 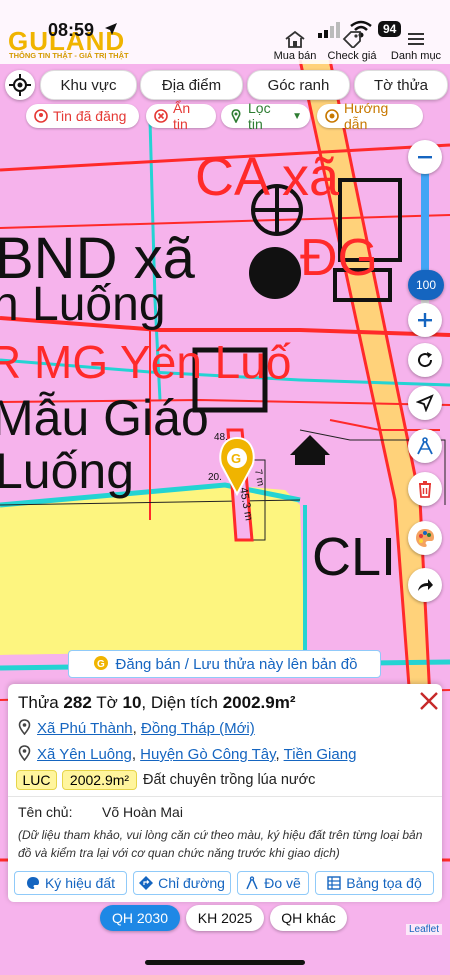 I want to click on share-button, so click(x=425, y=585).